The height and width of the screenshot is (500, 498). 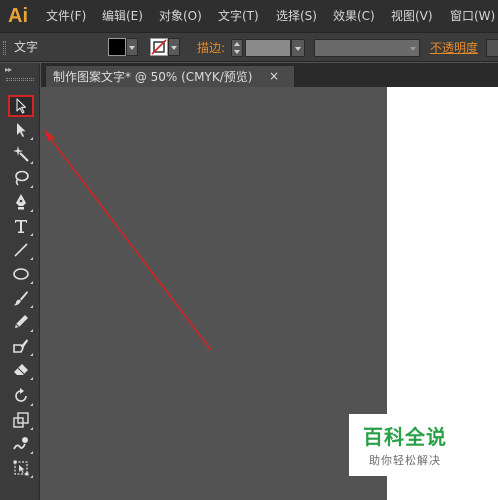 What do you see at coordinates (405, 437) in the screenshot?
I see `watermark-title: 百科全说` at bounding box center [405, 437].